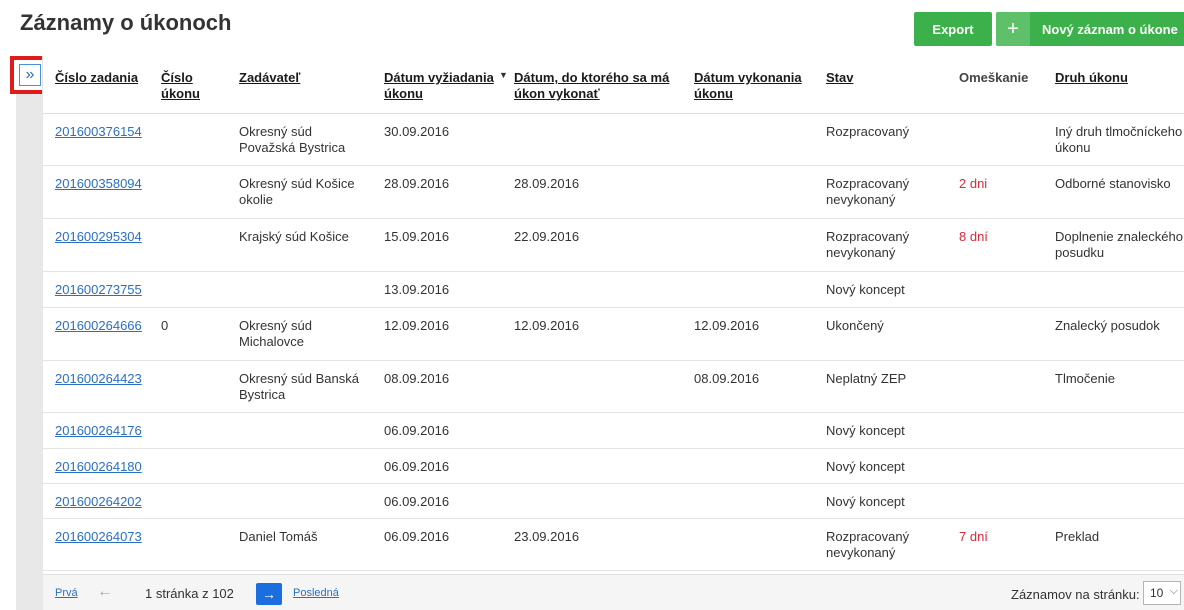 This screenshot has width=1184, height=610. Describe the element at coordinates (189, 593) in the screenshot. I see `page-info: 1 stránka z 102` at that location.